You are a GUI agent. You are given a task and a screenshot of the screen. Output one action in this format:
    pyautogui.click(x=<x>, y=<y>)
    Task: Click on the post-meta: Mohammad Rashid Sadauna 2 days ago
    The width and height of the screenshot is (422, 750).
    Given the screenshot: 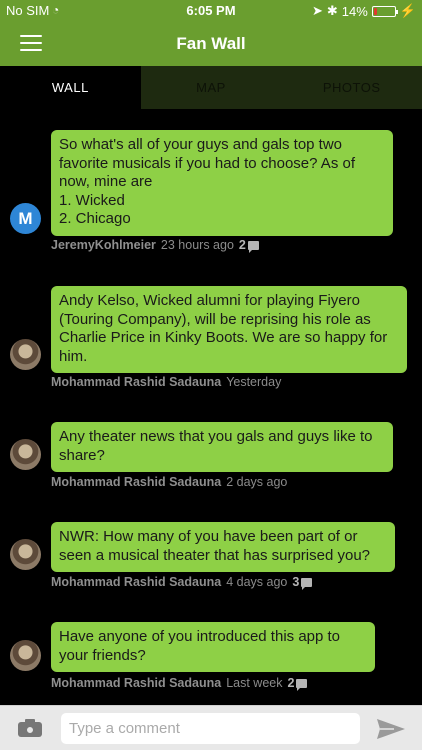 What is the action you would take?
    pyautogui.click(x=169, y=482)
    